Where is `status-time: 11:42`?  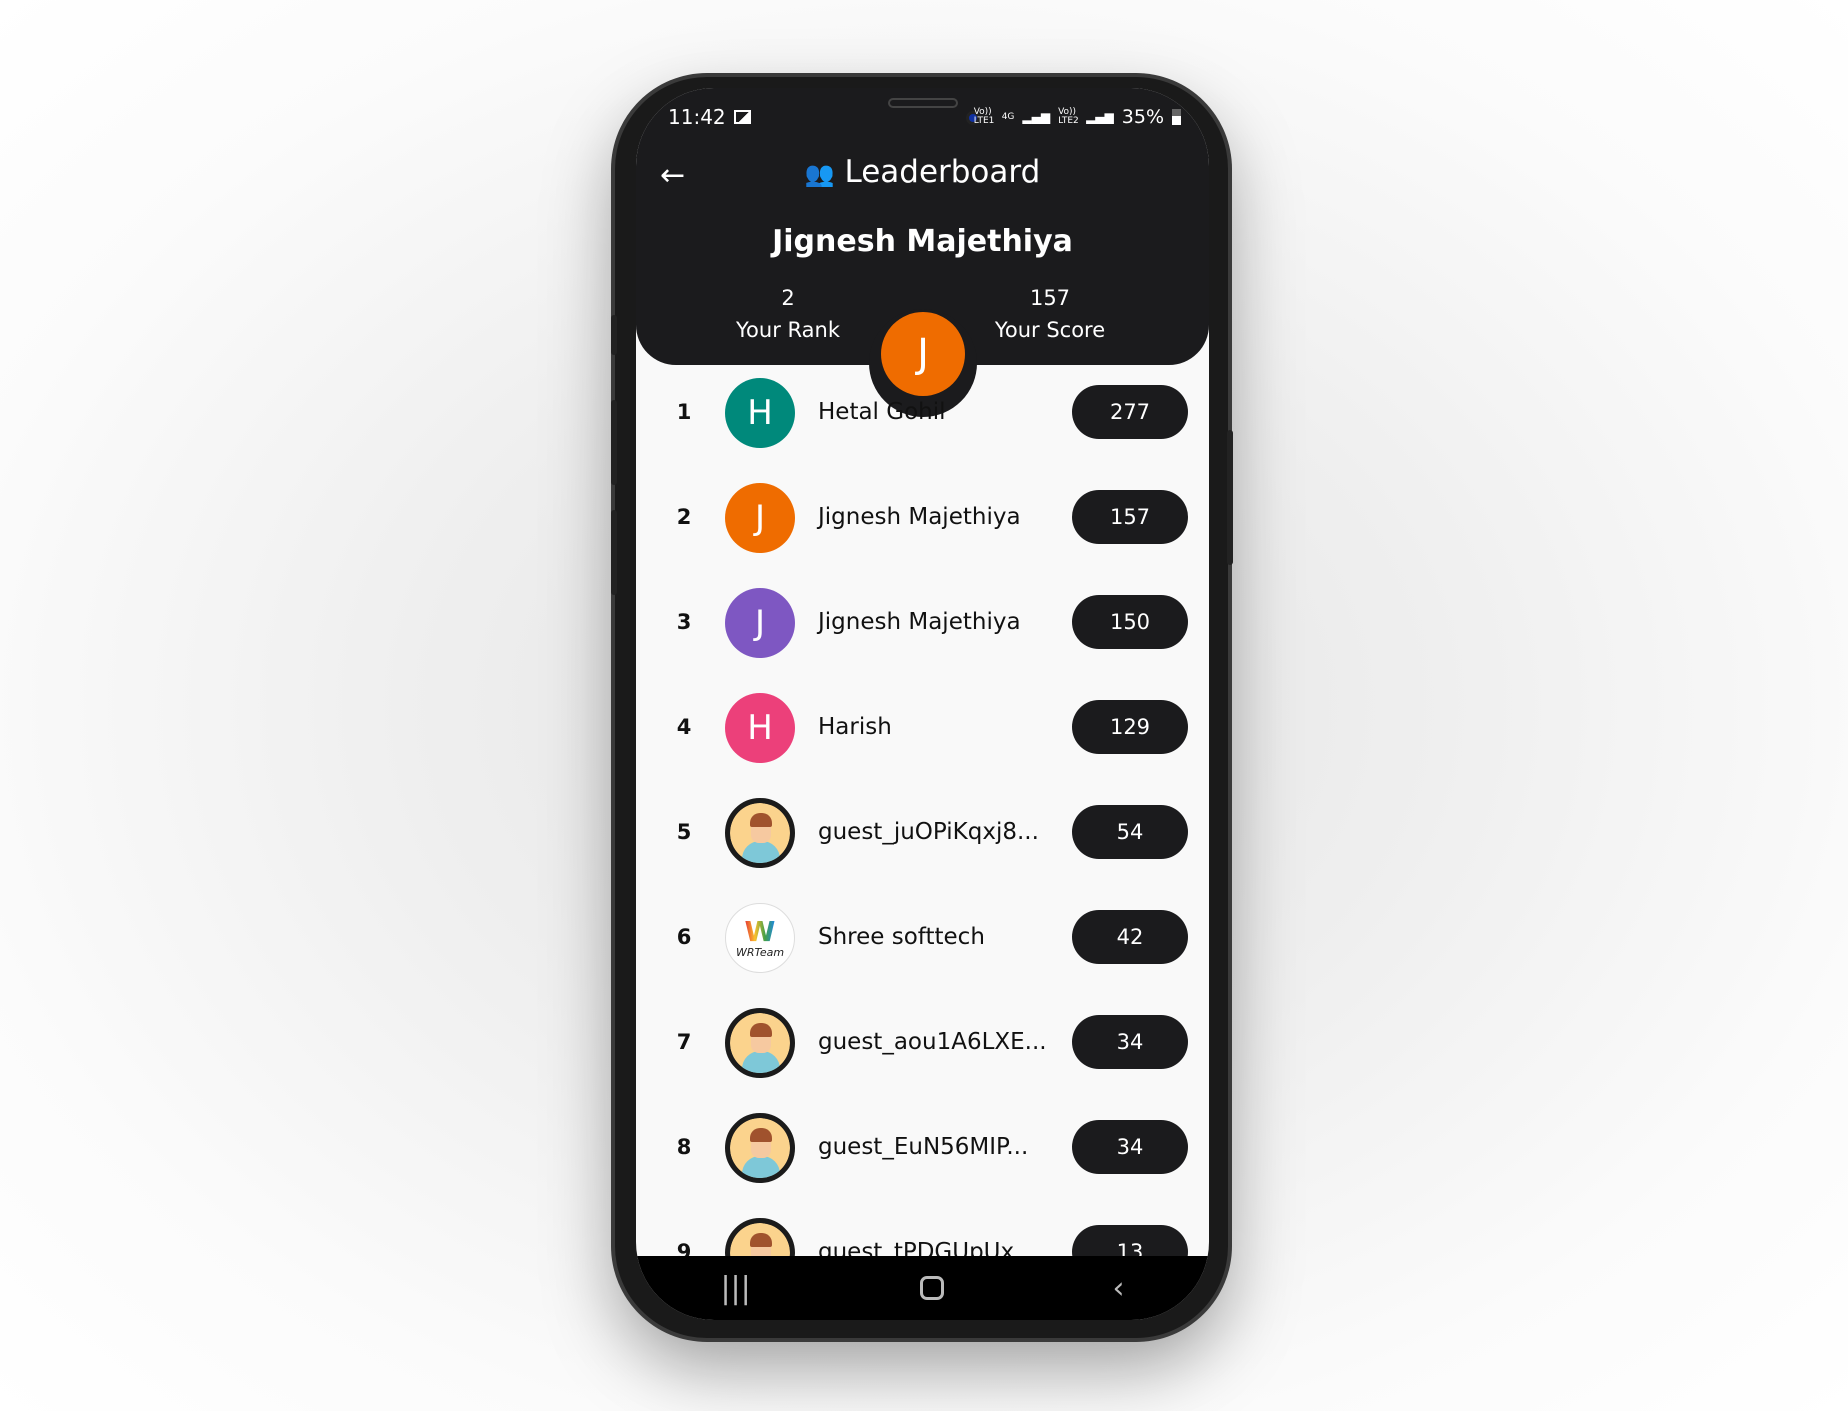
status-time: 11:42 is located at coordinates (697, 117).